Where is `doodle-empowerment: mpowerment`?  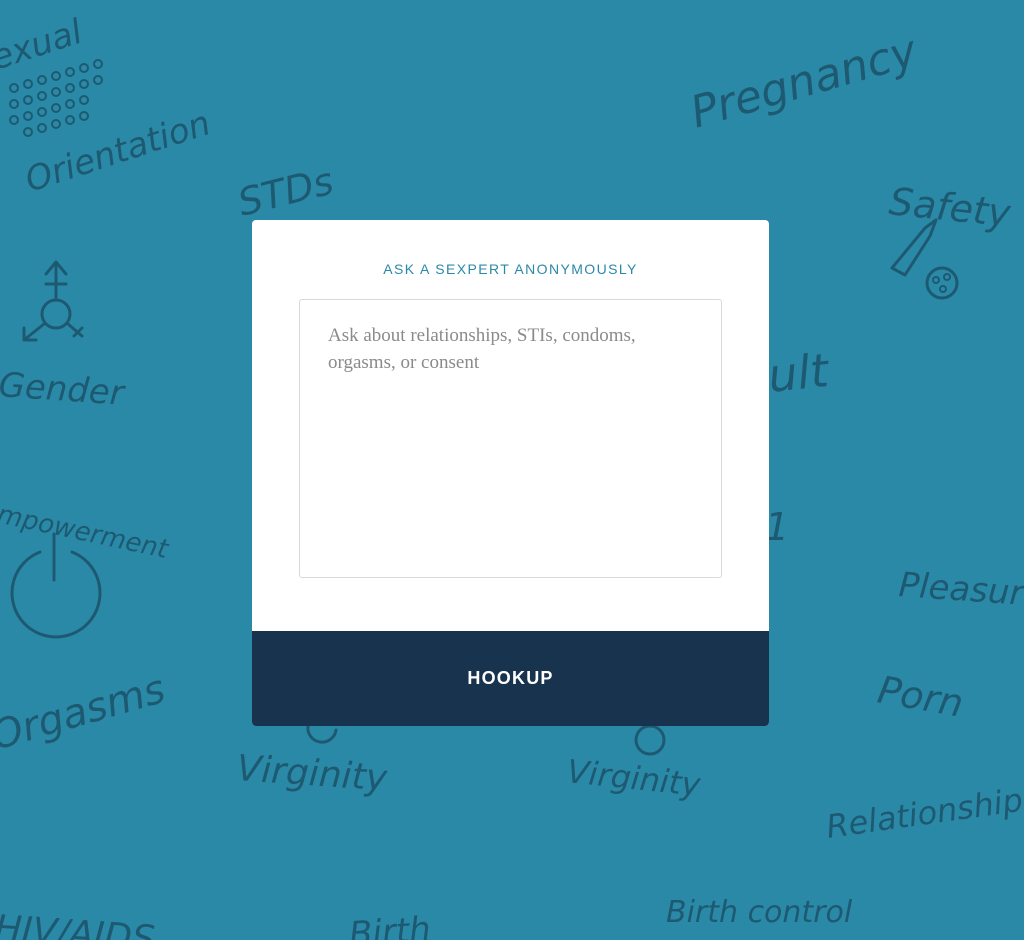 doodle-empowerment: mpowerment is located at coordinates (85, 533).